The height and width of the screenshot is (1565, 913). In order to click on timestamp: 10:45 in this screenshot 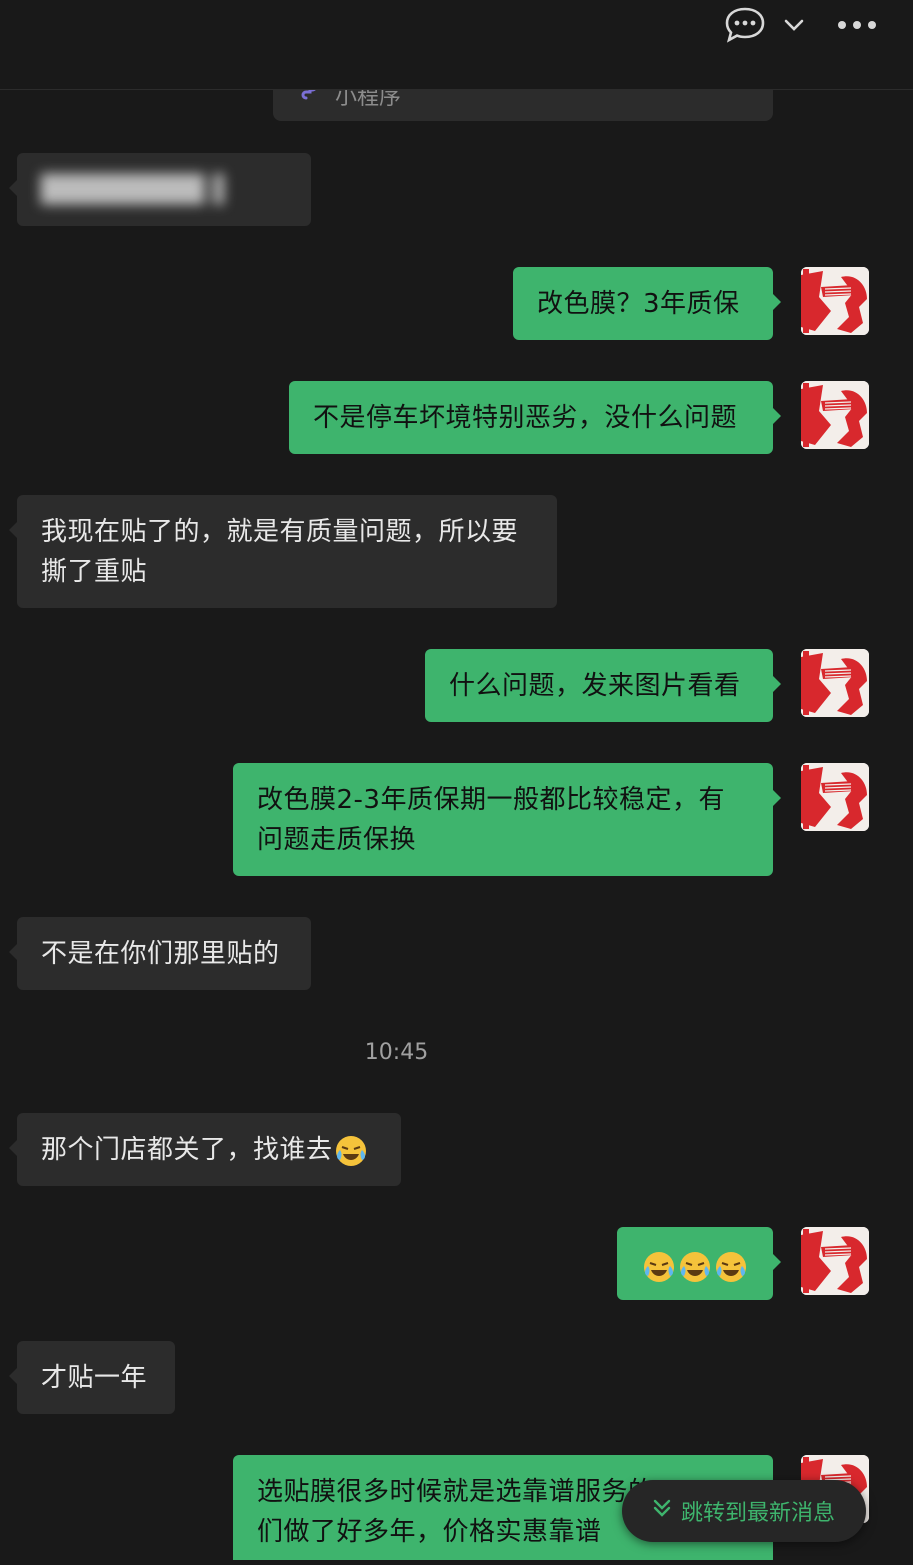, I will do `click(396, 1052)`.